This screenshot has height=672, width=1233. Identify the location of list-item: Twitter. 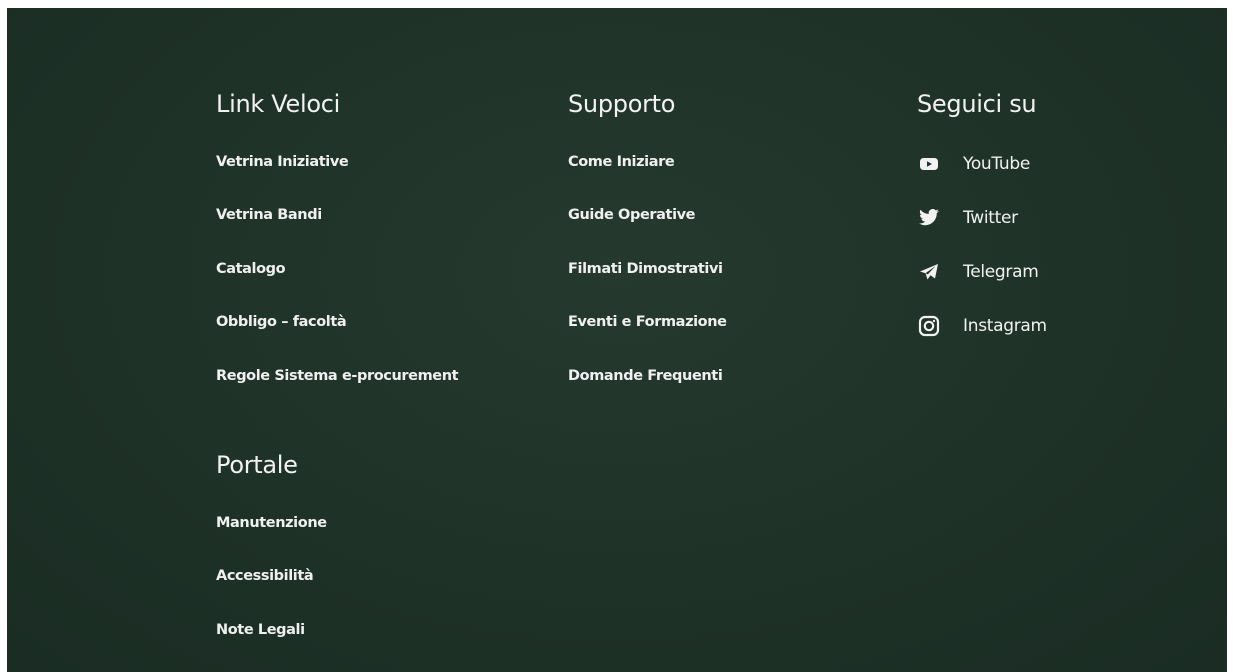
(982, 218).